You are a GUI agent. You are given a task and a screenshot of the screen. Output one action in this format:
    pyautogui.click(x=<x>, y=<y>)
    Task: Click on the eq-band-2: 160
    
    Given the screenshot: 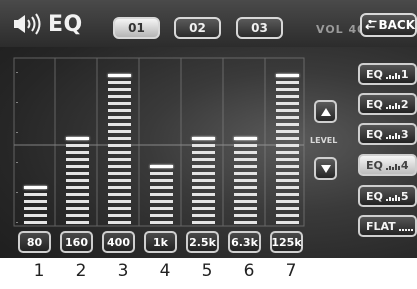 What is the action you would take?
    pyautogui.click(x=76, y=156)
    